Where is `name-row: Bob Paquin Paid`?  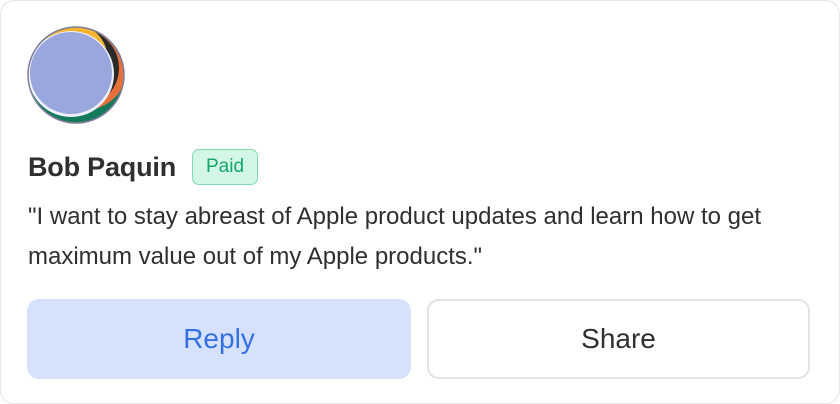 name-row: Bob Paquin Paid is located at coordinates (143, 167).